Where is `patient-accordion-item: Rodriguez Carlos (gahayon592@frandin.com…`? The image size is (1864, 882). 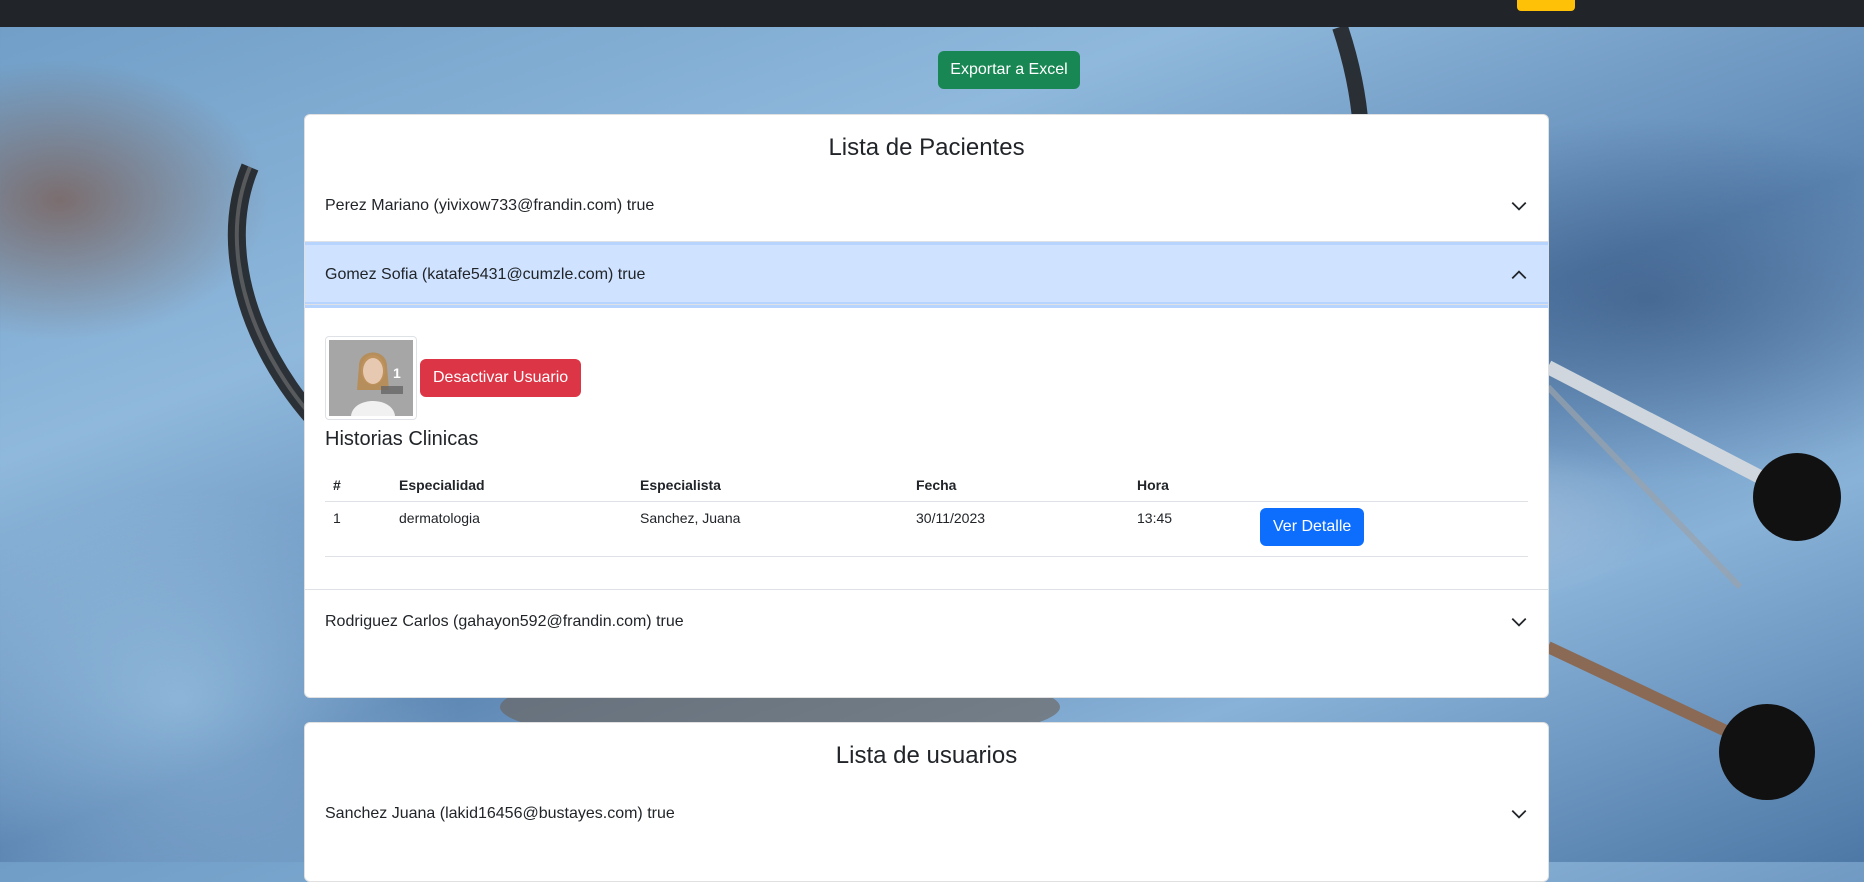 patient-accordion-item: Rodriguez Carlos (gahayon592@frandin.com… is located at coordinates (926, 622).